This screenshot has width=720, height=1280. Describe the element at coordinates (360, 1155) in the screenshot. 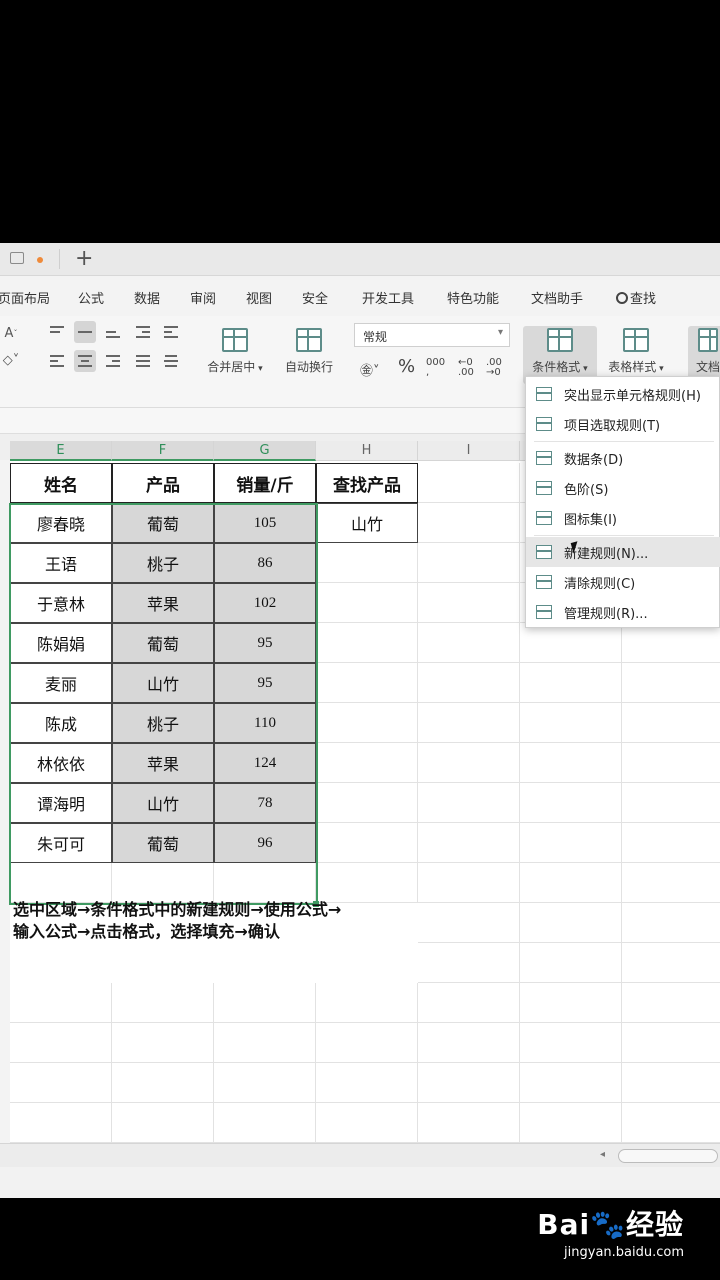

I see `horizontal-scrollbar: ◂` at that location.